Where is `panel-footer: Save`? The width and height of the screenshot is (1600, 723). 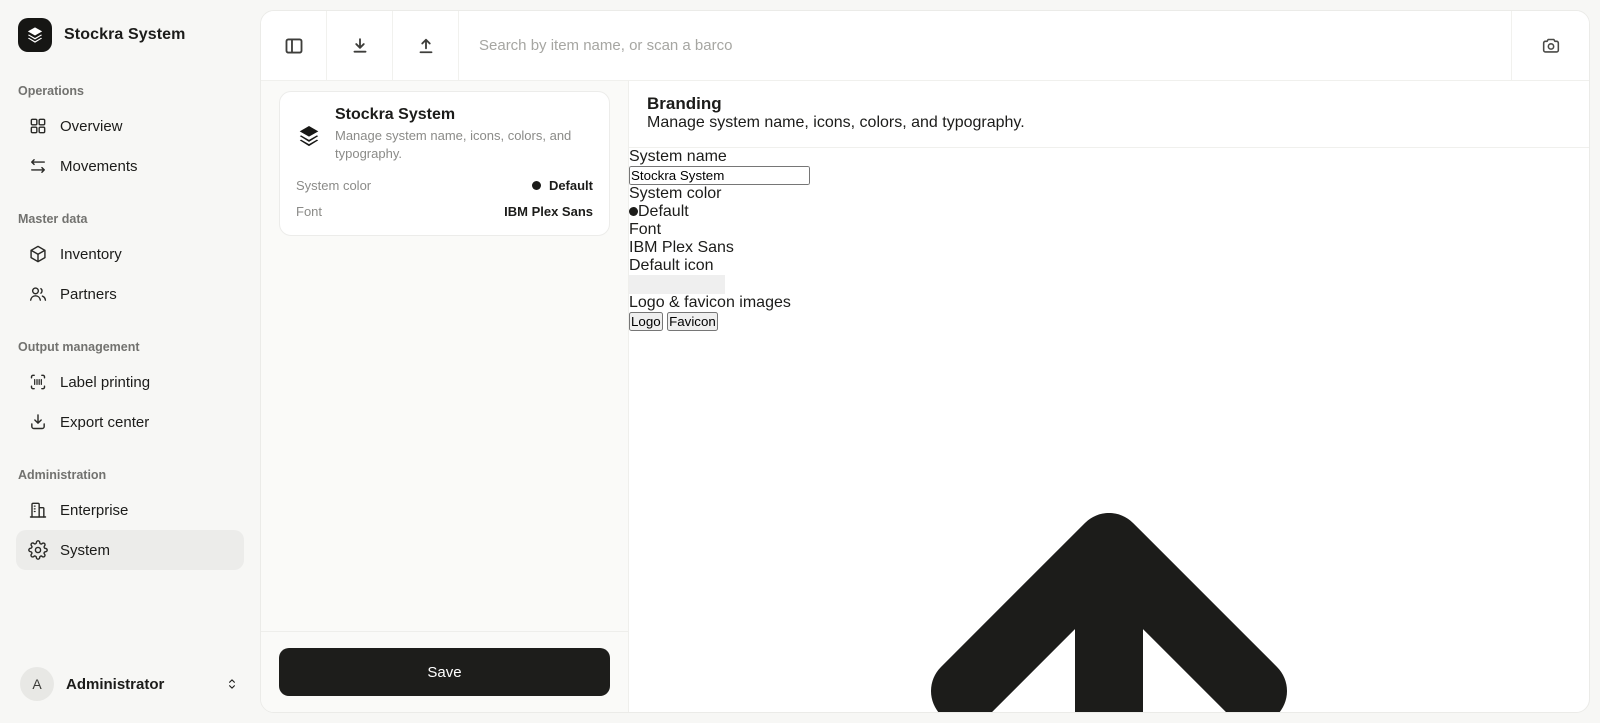
panel-footer: Save is located at coordinates (444, 671).